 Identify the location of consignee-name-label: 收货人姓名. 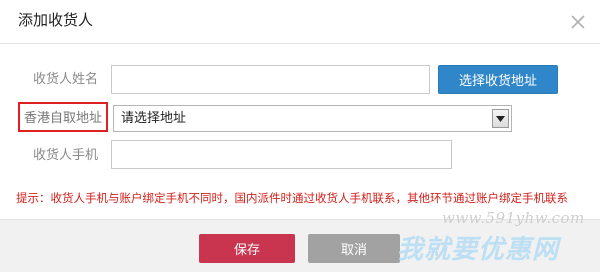
(66, 79).